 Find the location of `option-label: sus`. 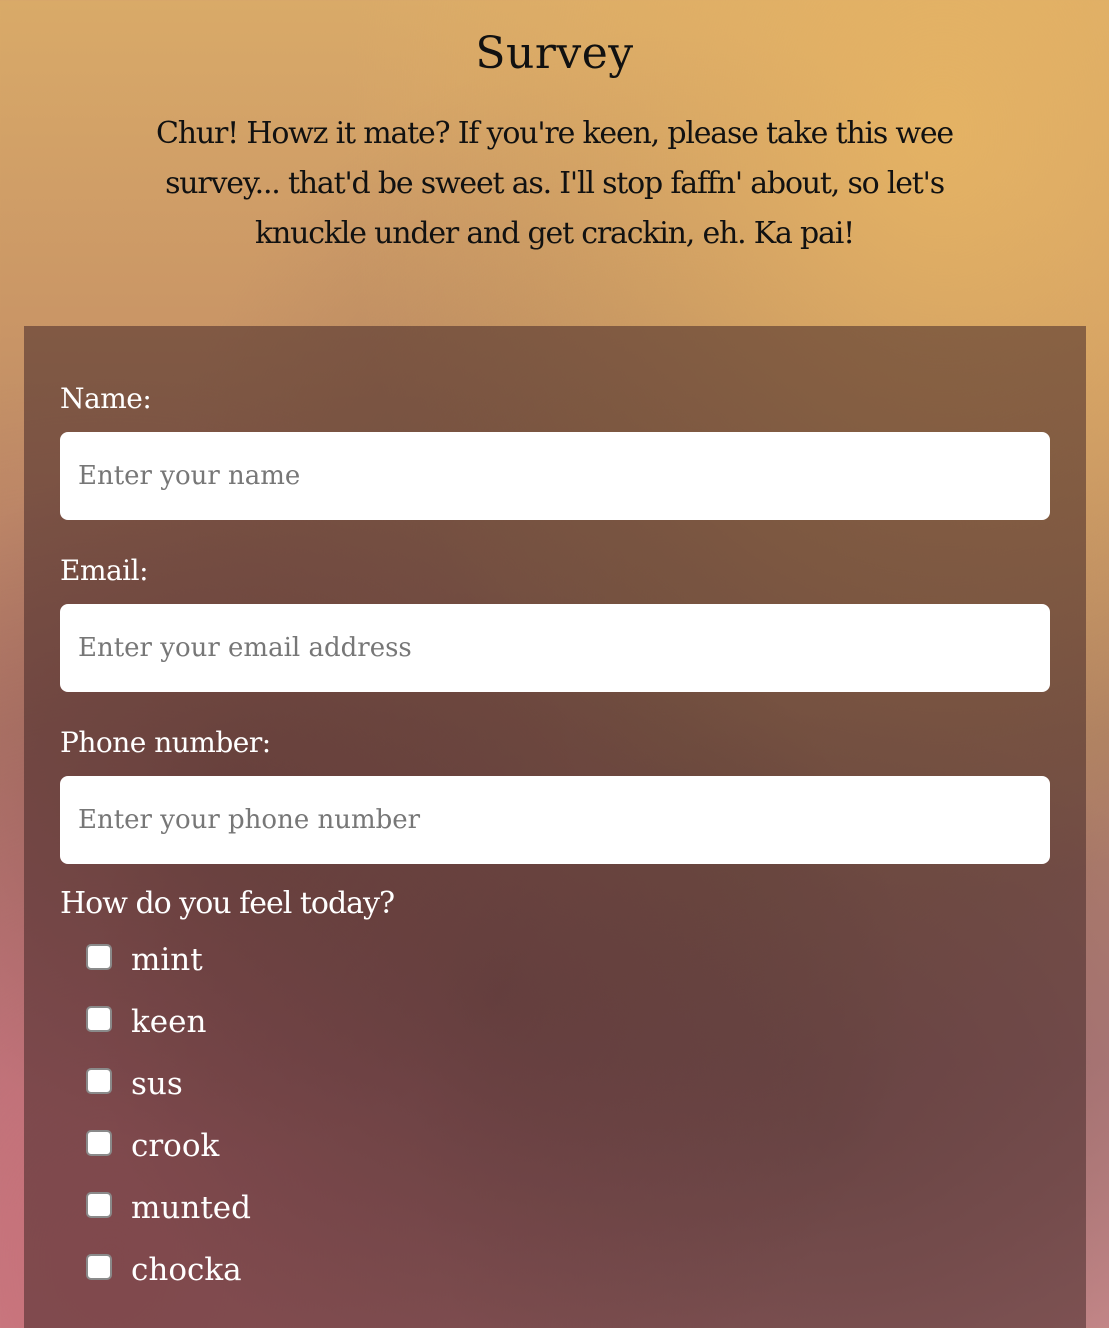

option-label: sus is located at coordinates (157, 1084).